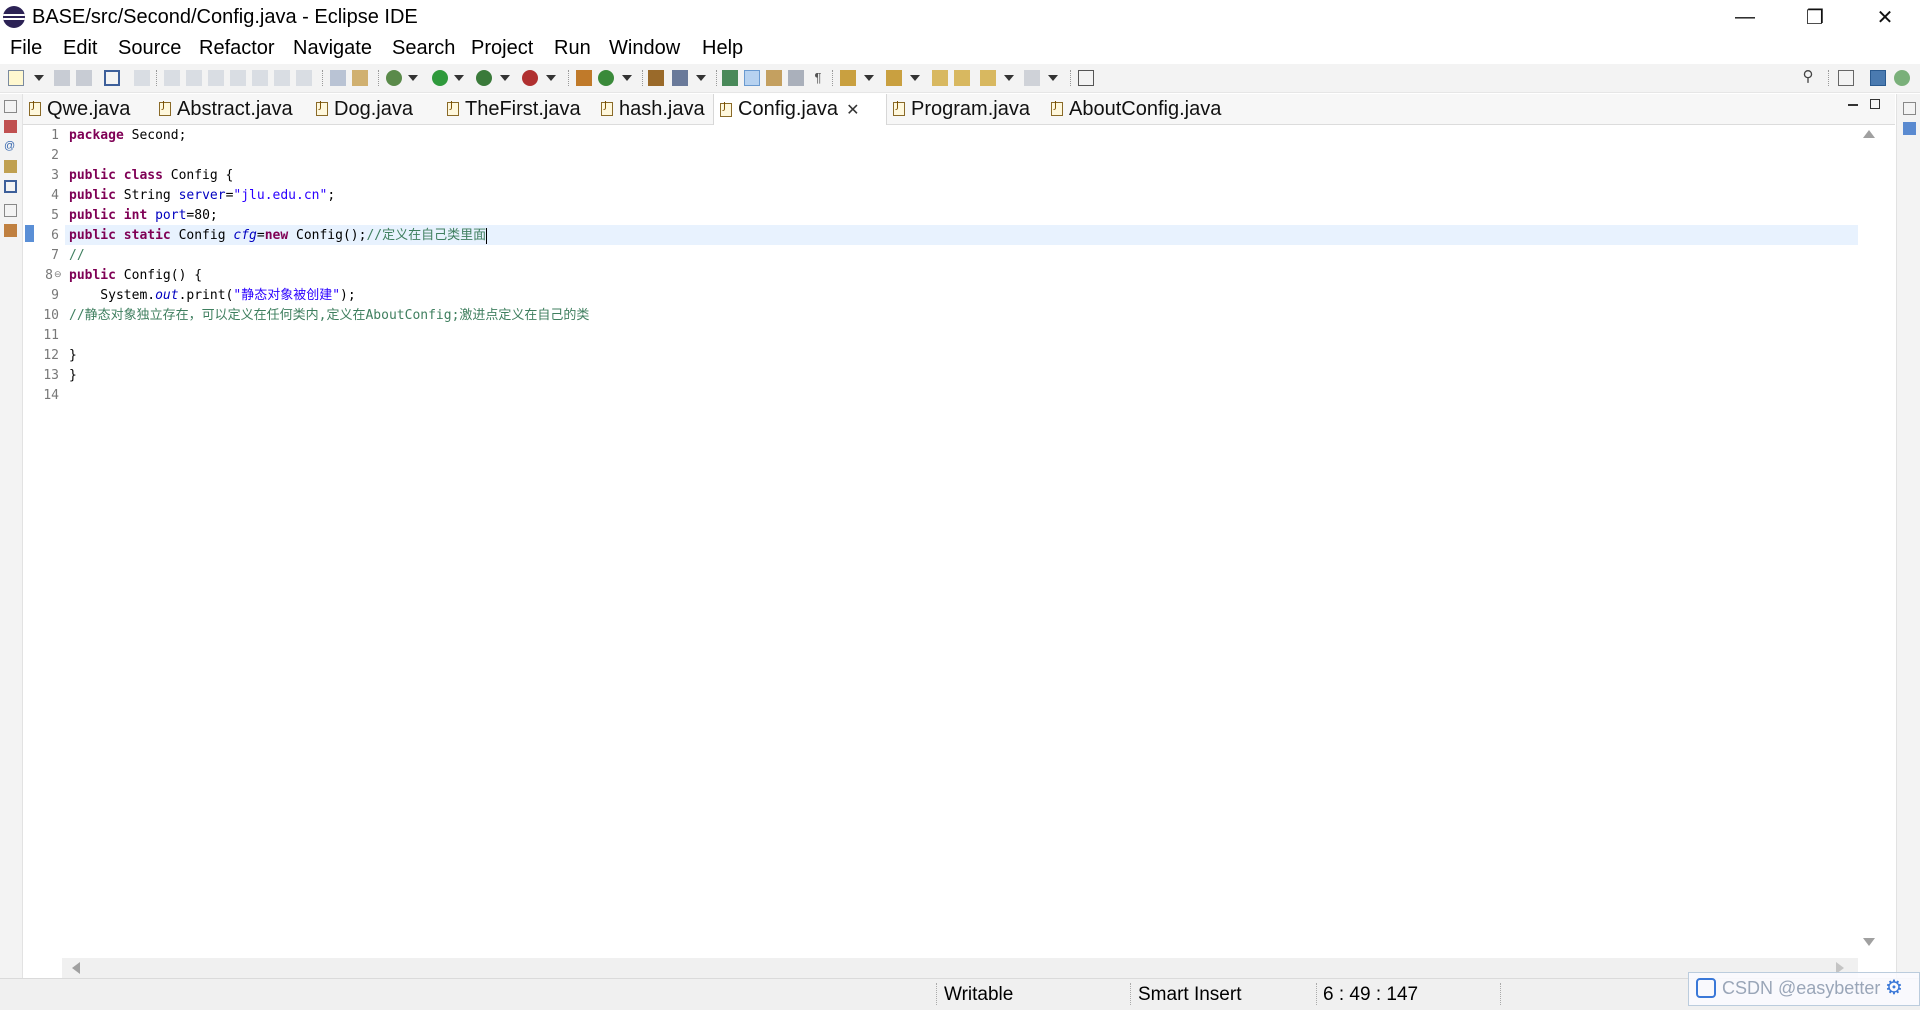 The height and width of the screenshot is (1010, 1920). Describe the element at coordinates (966, 109) in the screenshot. I see `tab-program: Program.java` at that location.